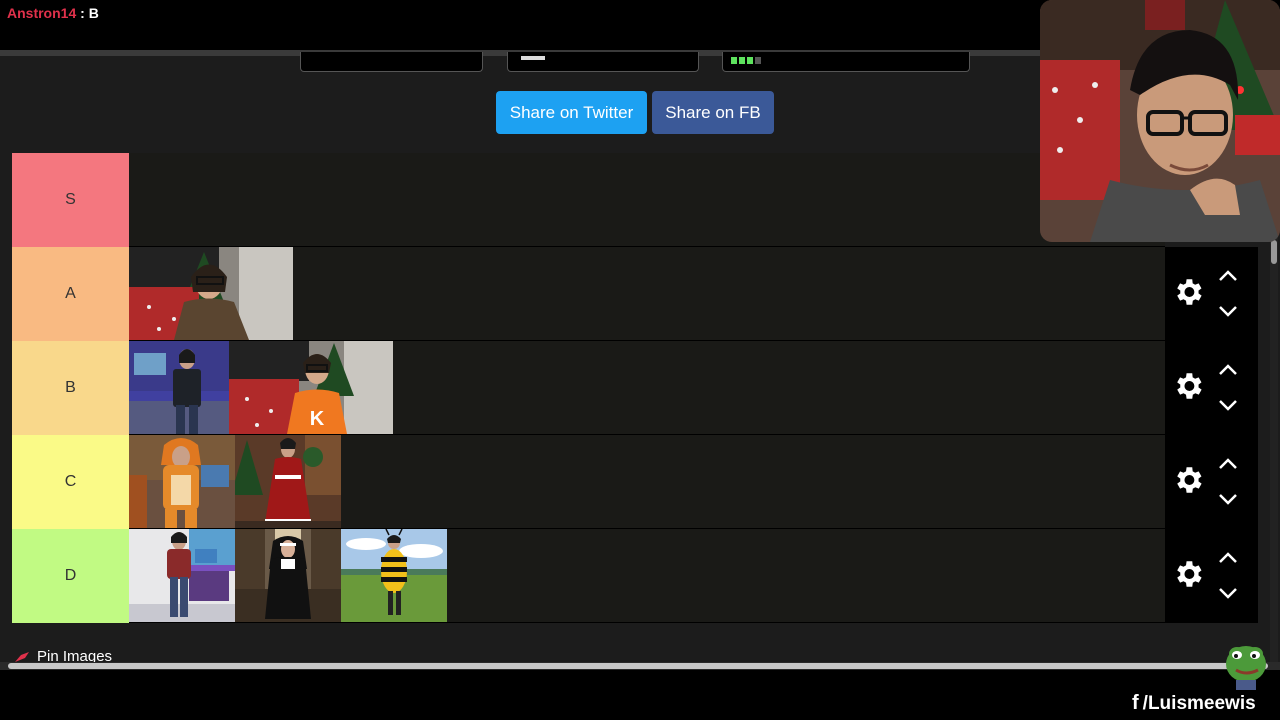 The image size is (1280, 720). I want to click on webcam-overlay, so click(1160, 121).